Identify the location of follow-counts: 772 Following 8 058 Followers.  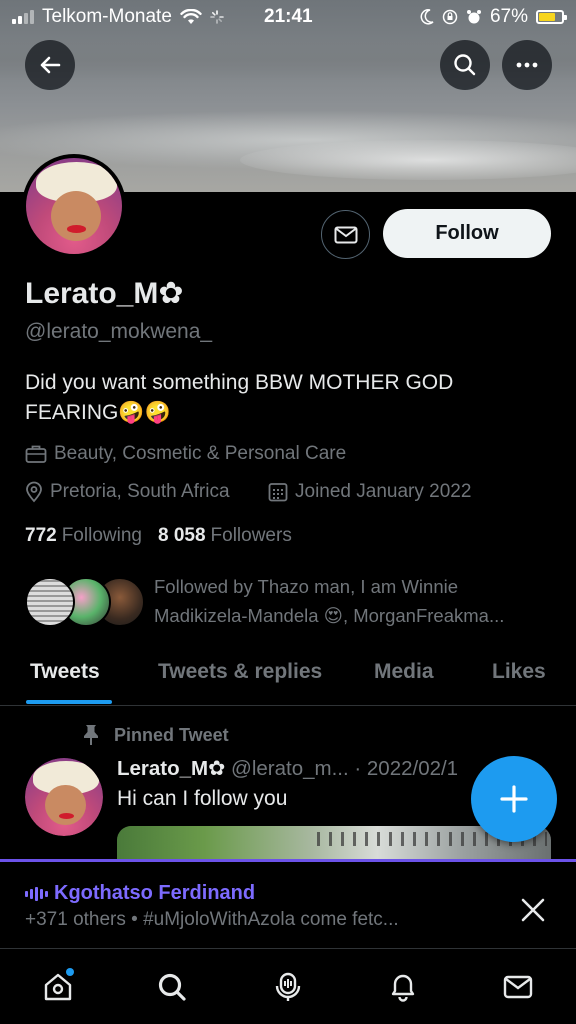
(158, 536).